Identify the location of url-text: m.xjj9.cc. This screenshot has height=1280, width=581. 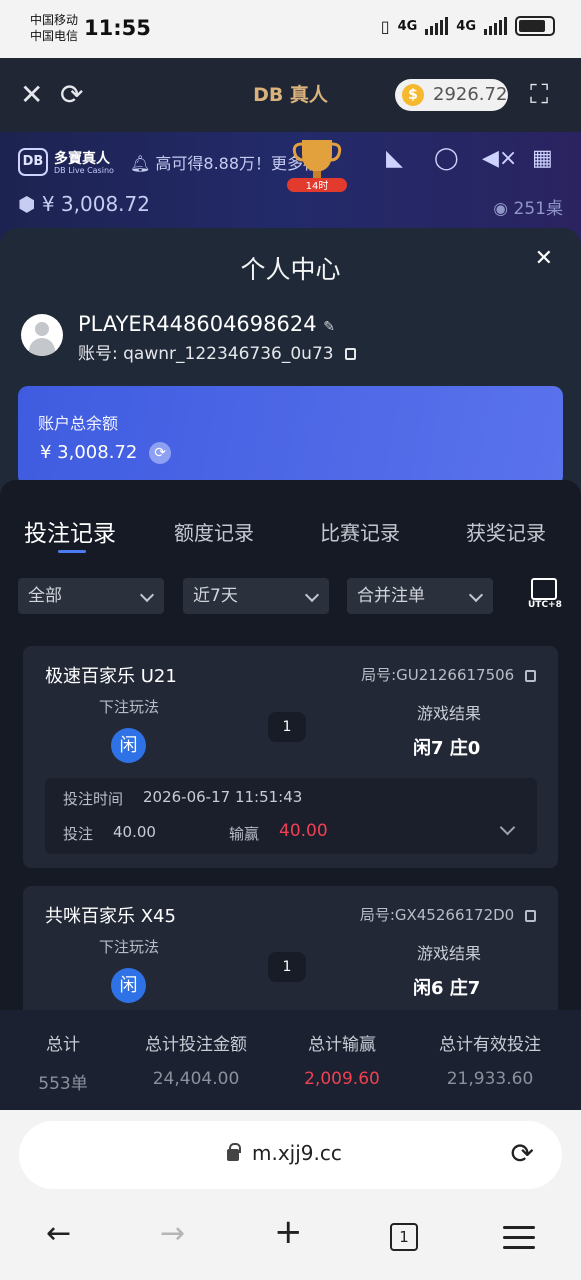
(297, 1153).